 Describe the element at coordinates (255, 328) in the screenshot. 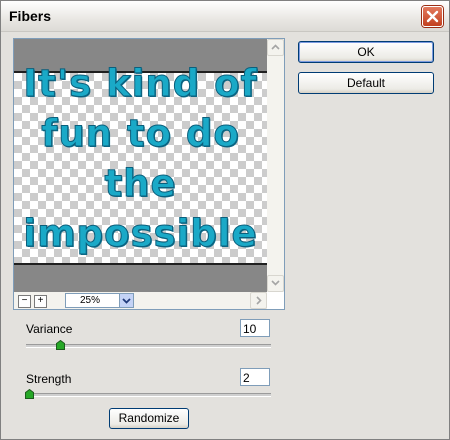

I see `variance-input: 10` at that location.